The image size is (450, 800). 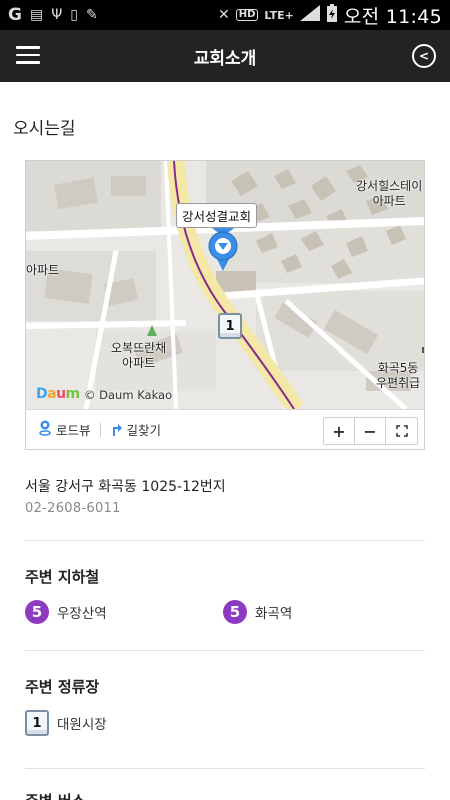 I want to click on status-bar: G ▤ Ψ ▯ ✎ ✕ HD LTE+ 오전 11:45, so click(x=225, y=15).